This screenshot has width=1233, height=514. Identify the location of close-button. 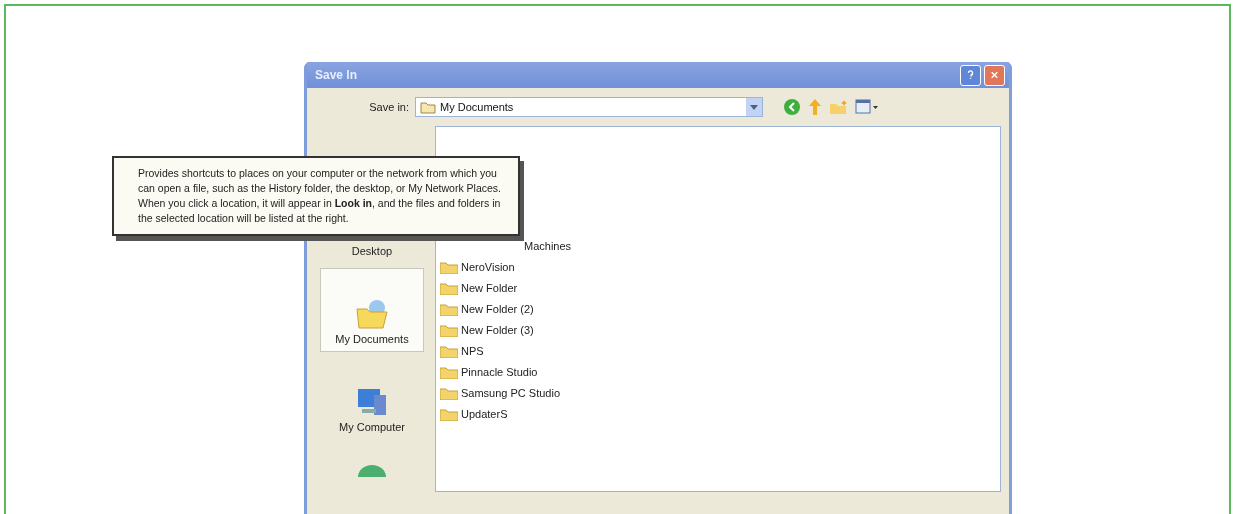
(994, 75).